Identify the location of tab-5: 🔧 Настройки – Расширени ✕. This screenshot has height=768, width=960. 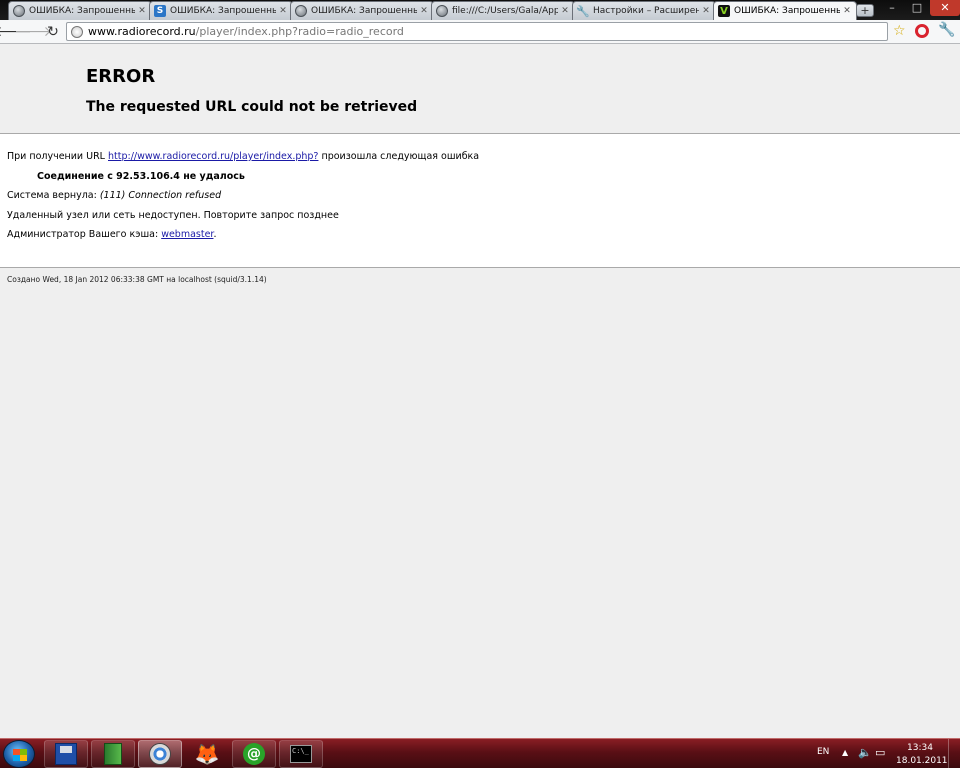
(644, 10).